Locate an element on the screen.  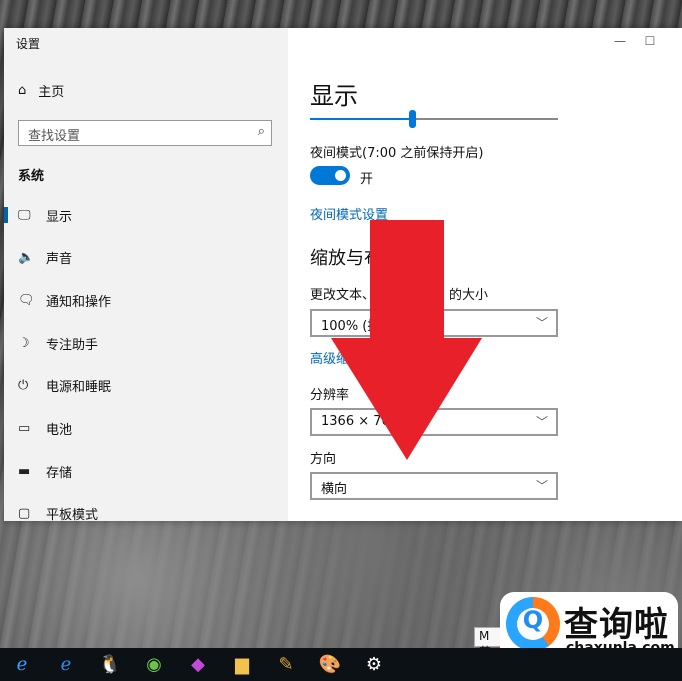
sidebar-item-label: 电池 is located at coordinates (59, 430).